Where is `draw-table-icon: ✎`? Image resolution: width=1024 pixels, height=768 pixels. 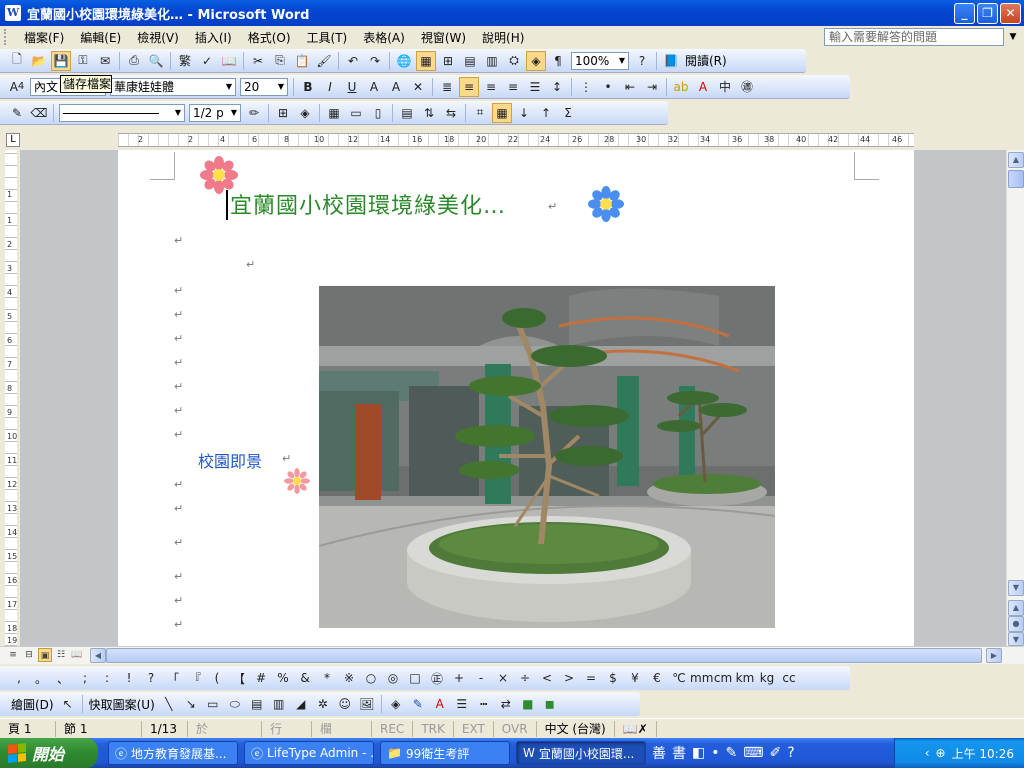 draw-table-icon: ✎ is located at coordinates (17, 113).